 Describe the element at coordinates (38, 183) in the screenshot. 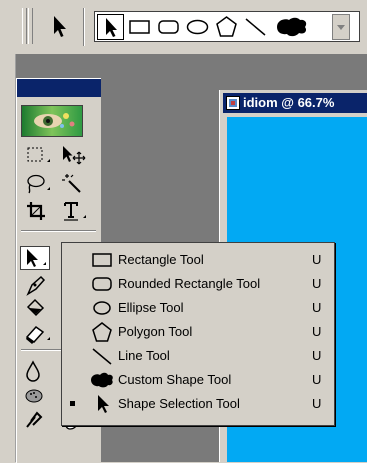

I see `lasso-tool-icon` at that location.